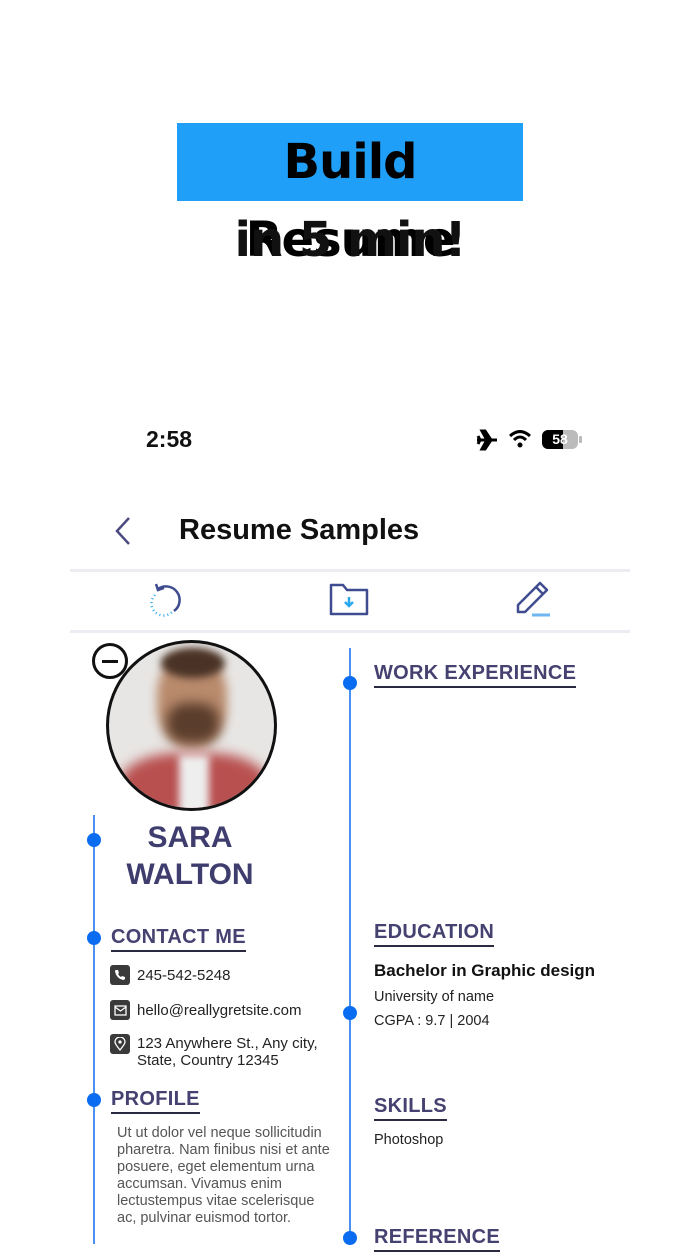  Describe the element at coordinates (486, 440) in the screenshot. I see `airplane-icon` at that location.